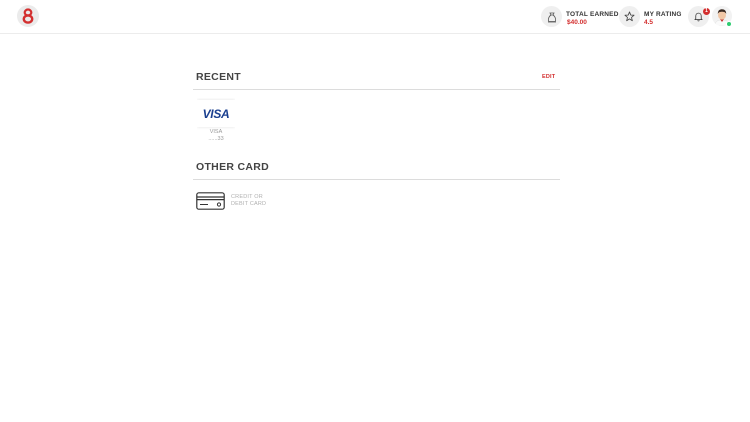 This screenshot has width=750, height=422. What do you see at coordinates (649, 22) in the screenshot?
I see `my-rating-value: 4.5` at bounding box center [649, 22].